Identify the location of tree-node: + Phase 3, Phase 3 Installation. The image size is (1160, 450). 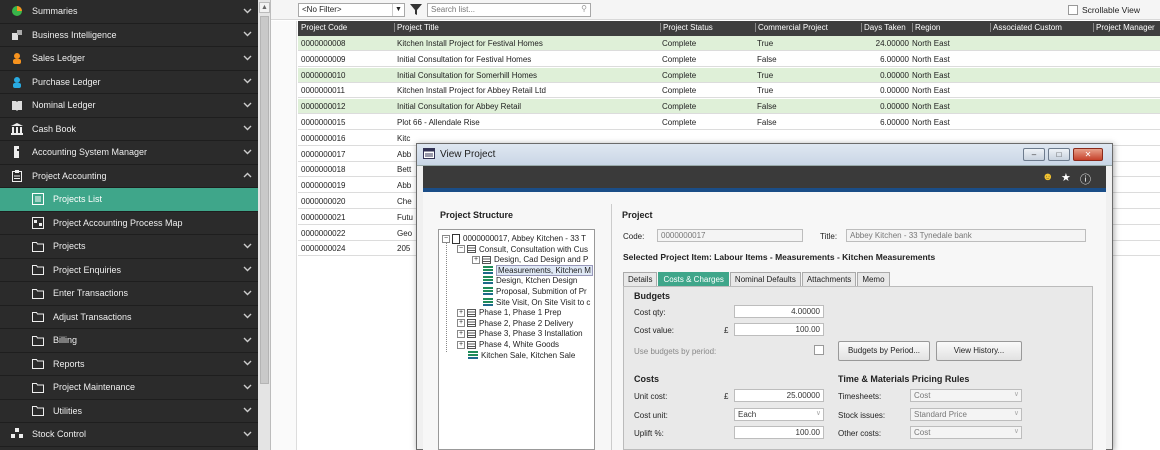
(520, 333).